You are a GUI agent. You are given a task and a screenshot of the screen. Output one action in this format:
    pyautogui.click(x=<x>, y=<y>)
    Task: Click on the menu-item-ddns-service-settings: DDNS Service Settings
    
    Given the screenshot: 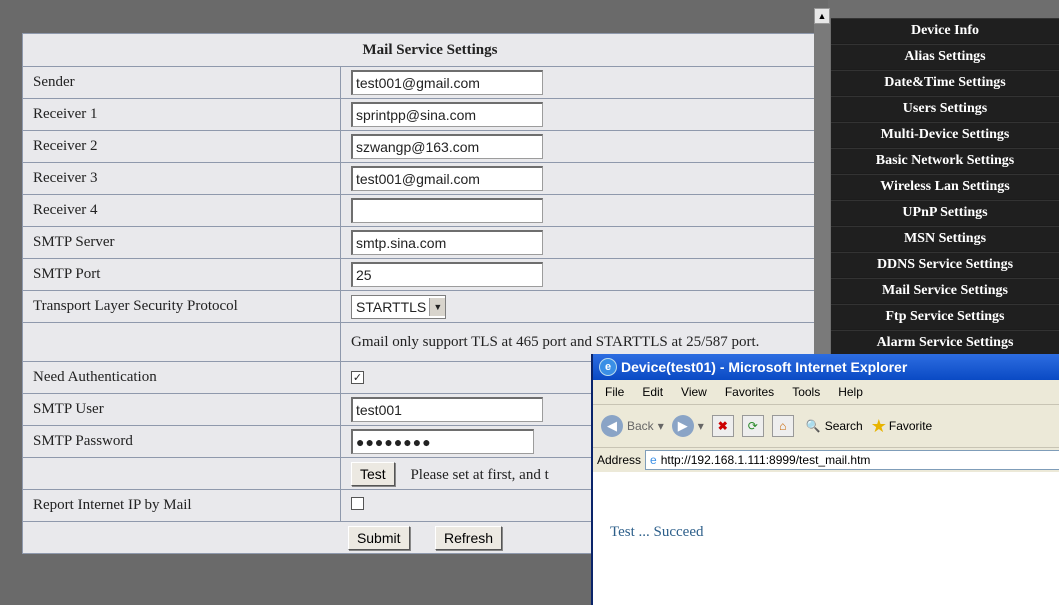 What is the action you would take?
    pyautogui.click(x=945, y=264)
    